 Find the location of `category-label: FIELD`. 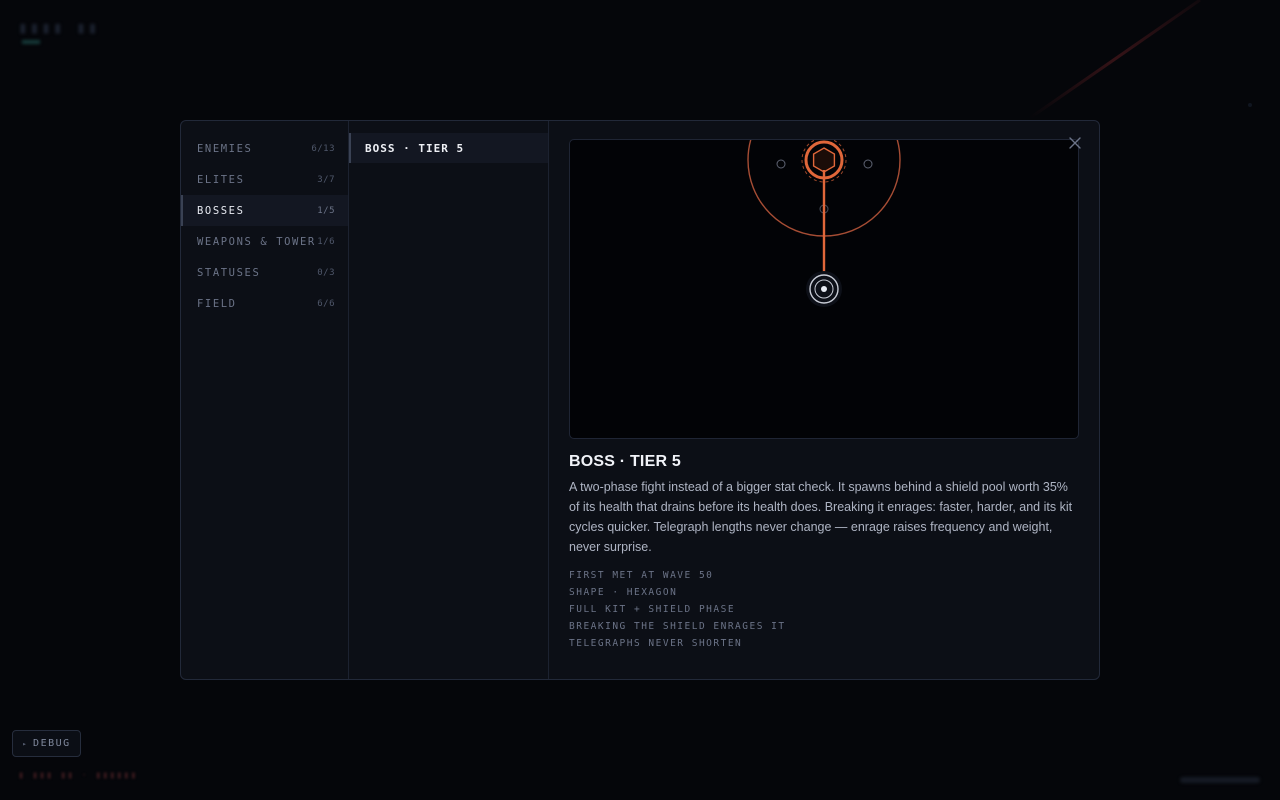

category-label: FIELD is located at coordinates (217, 303).